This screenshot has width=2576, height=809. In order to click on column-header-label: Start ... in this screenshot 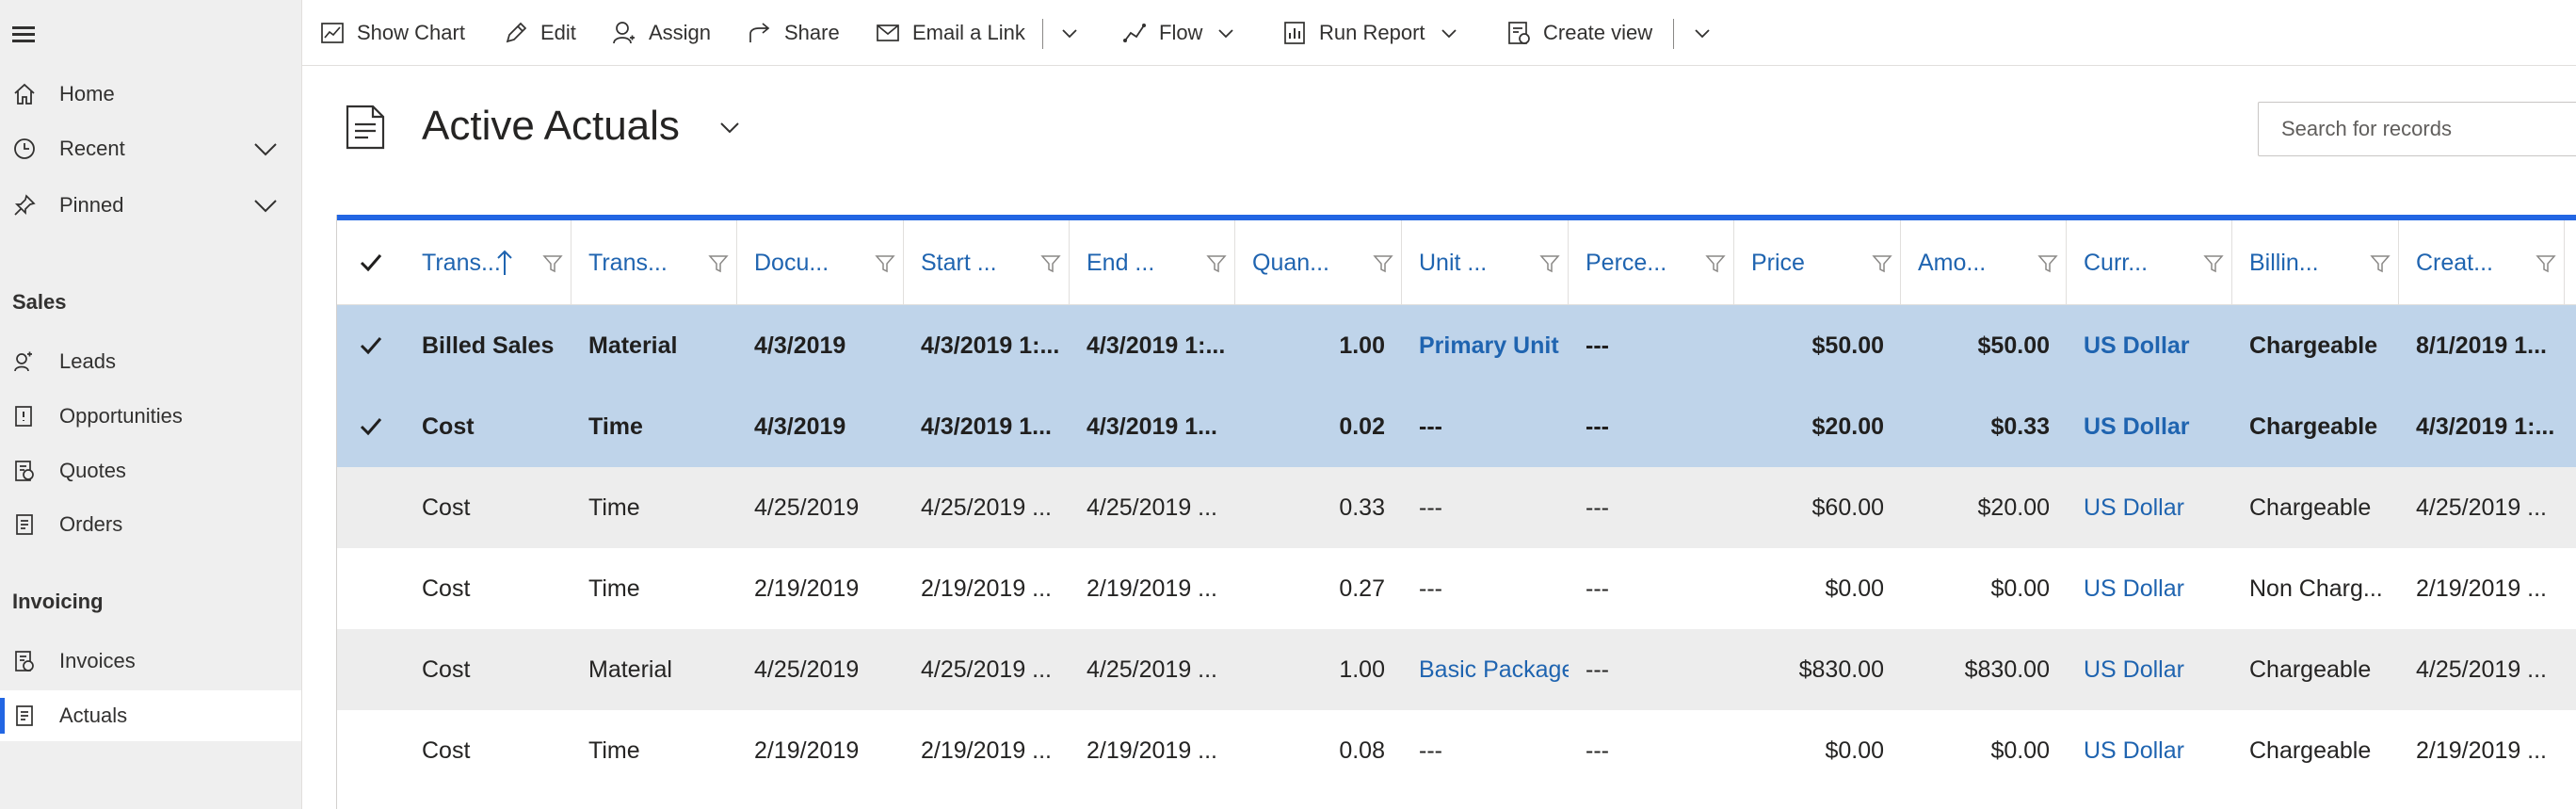, I will do `click(959, 262)`.